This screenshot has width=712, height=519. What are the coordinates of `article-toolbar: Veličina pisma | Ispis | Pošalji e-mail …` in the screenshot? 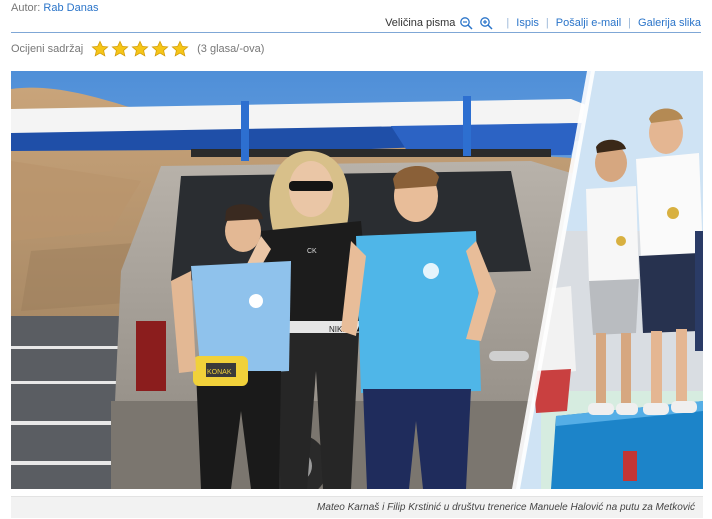 It's located at (543, 23).